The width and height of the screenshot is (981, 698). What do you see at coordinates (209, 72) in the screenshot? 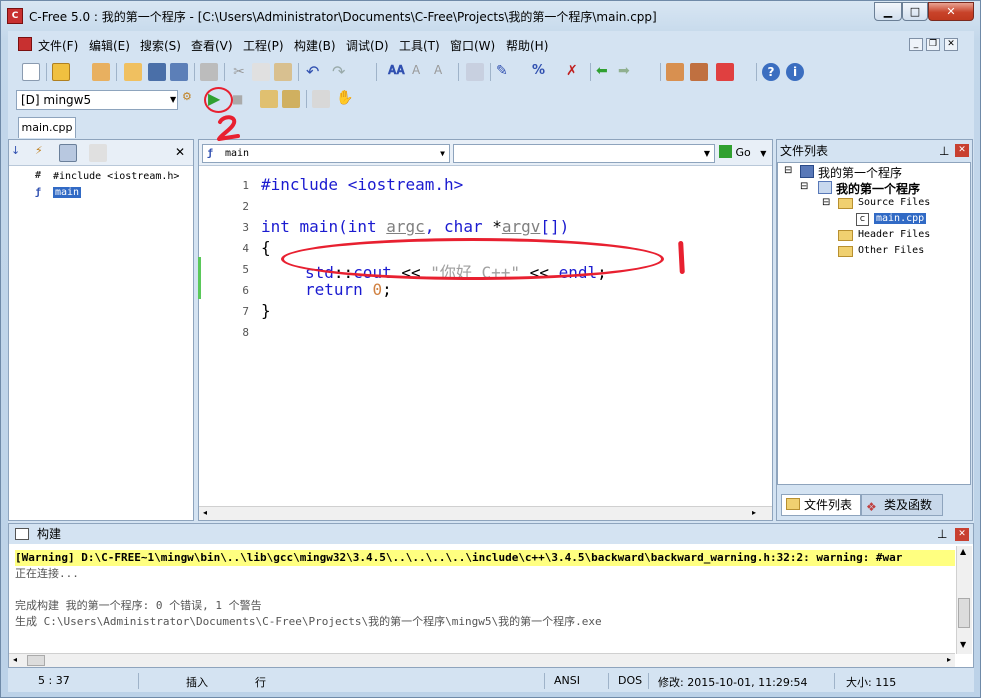
I see `print-icon` at bounding box center [209, 72].